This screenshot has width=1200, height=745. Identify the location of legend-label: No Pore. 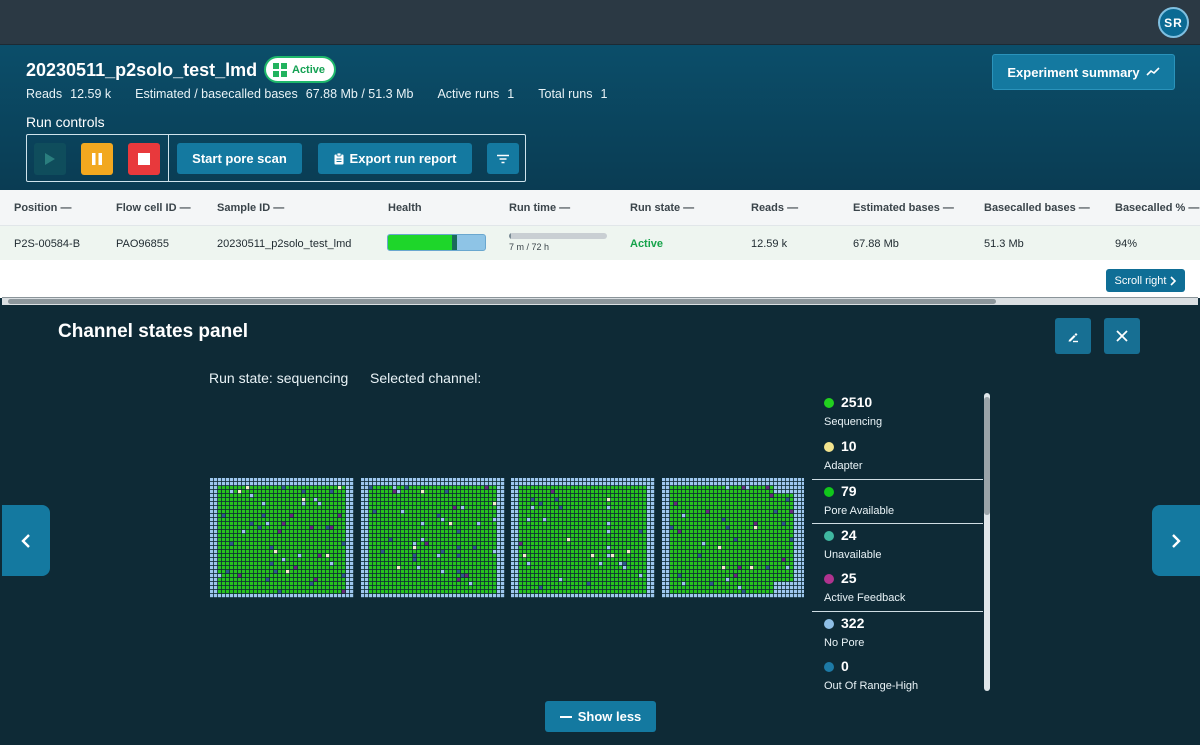
(844, 643).